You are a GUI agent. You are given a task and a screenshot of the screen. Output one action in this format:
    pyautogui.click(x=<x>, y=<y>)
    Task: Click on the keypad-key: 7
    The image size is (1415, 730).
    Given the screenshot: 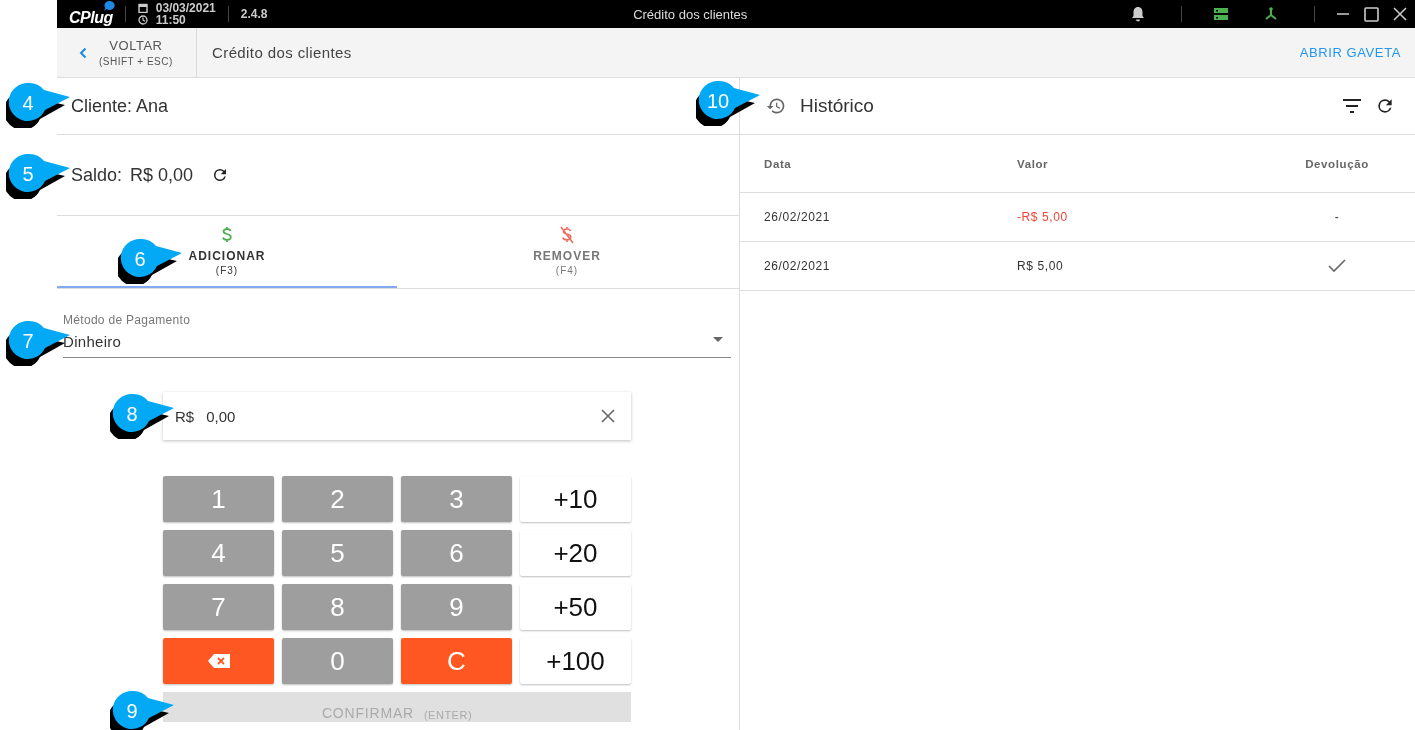 What is the action you would take?
    pyautogui.click(x=218, y=607)
    